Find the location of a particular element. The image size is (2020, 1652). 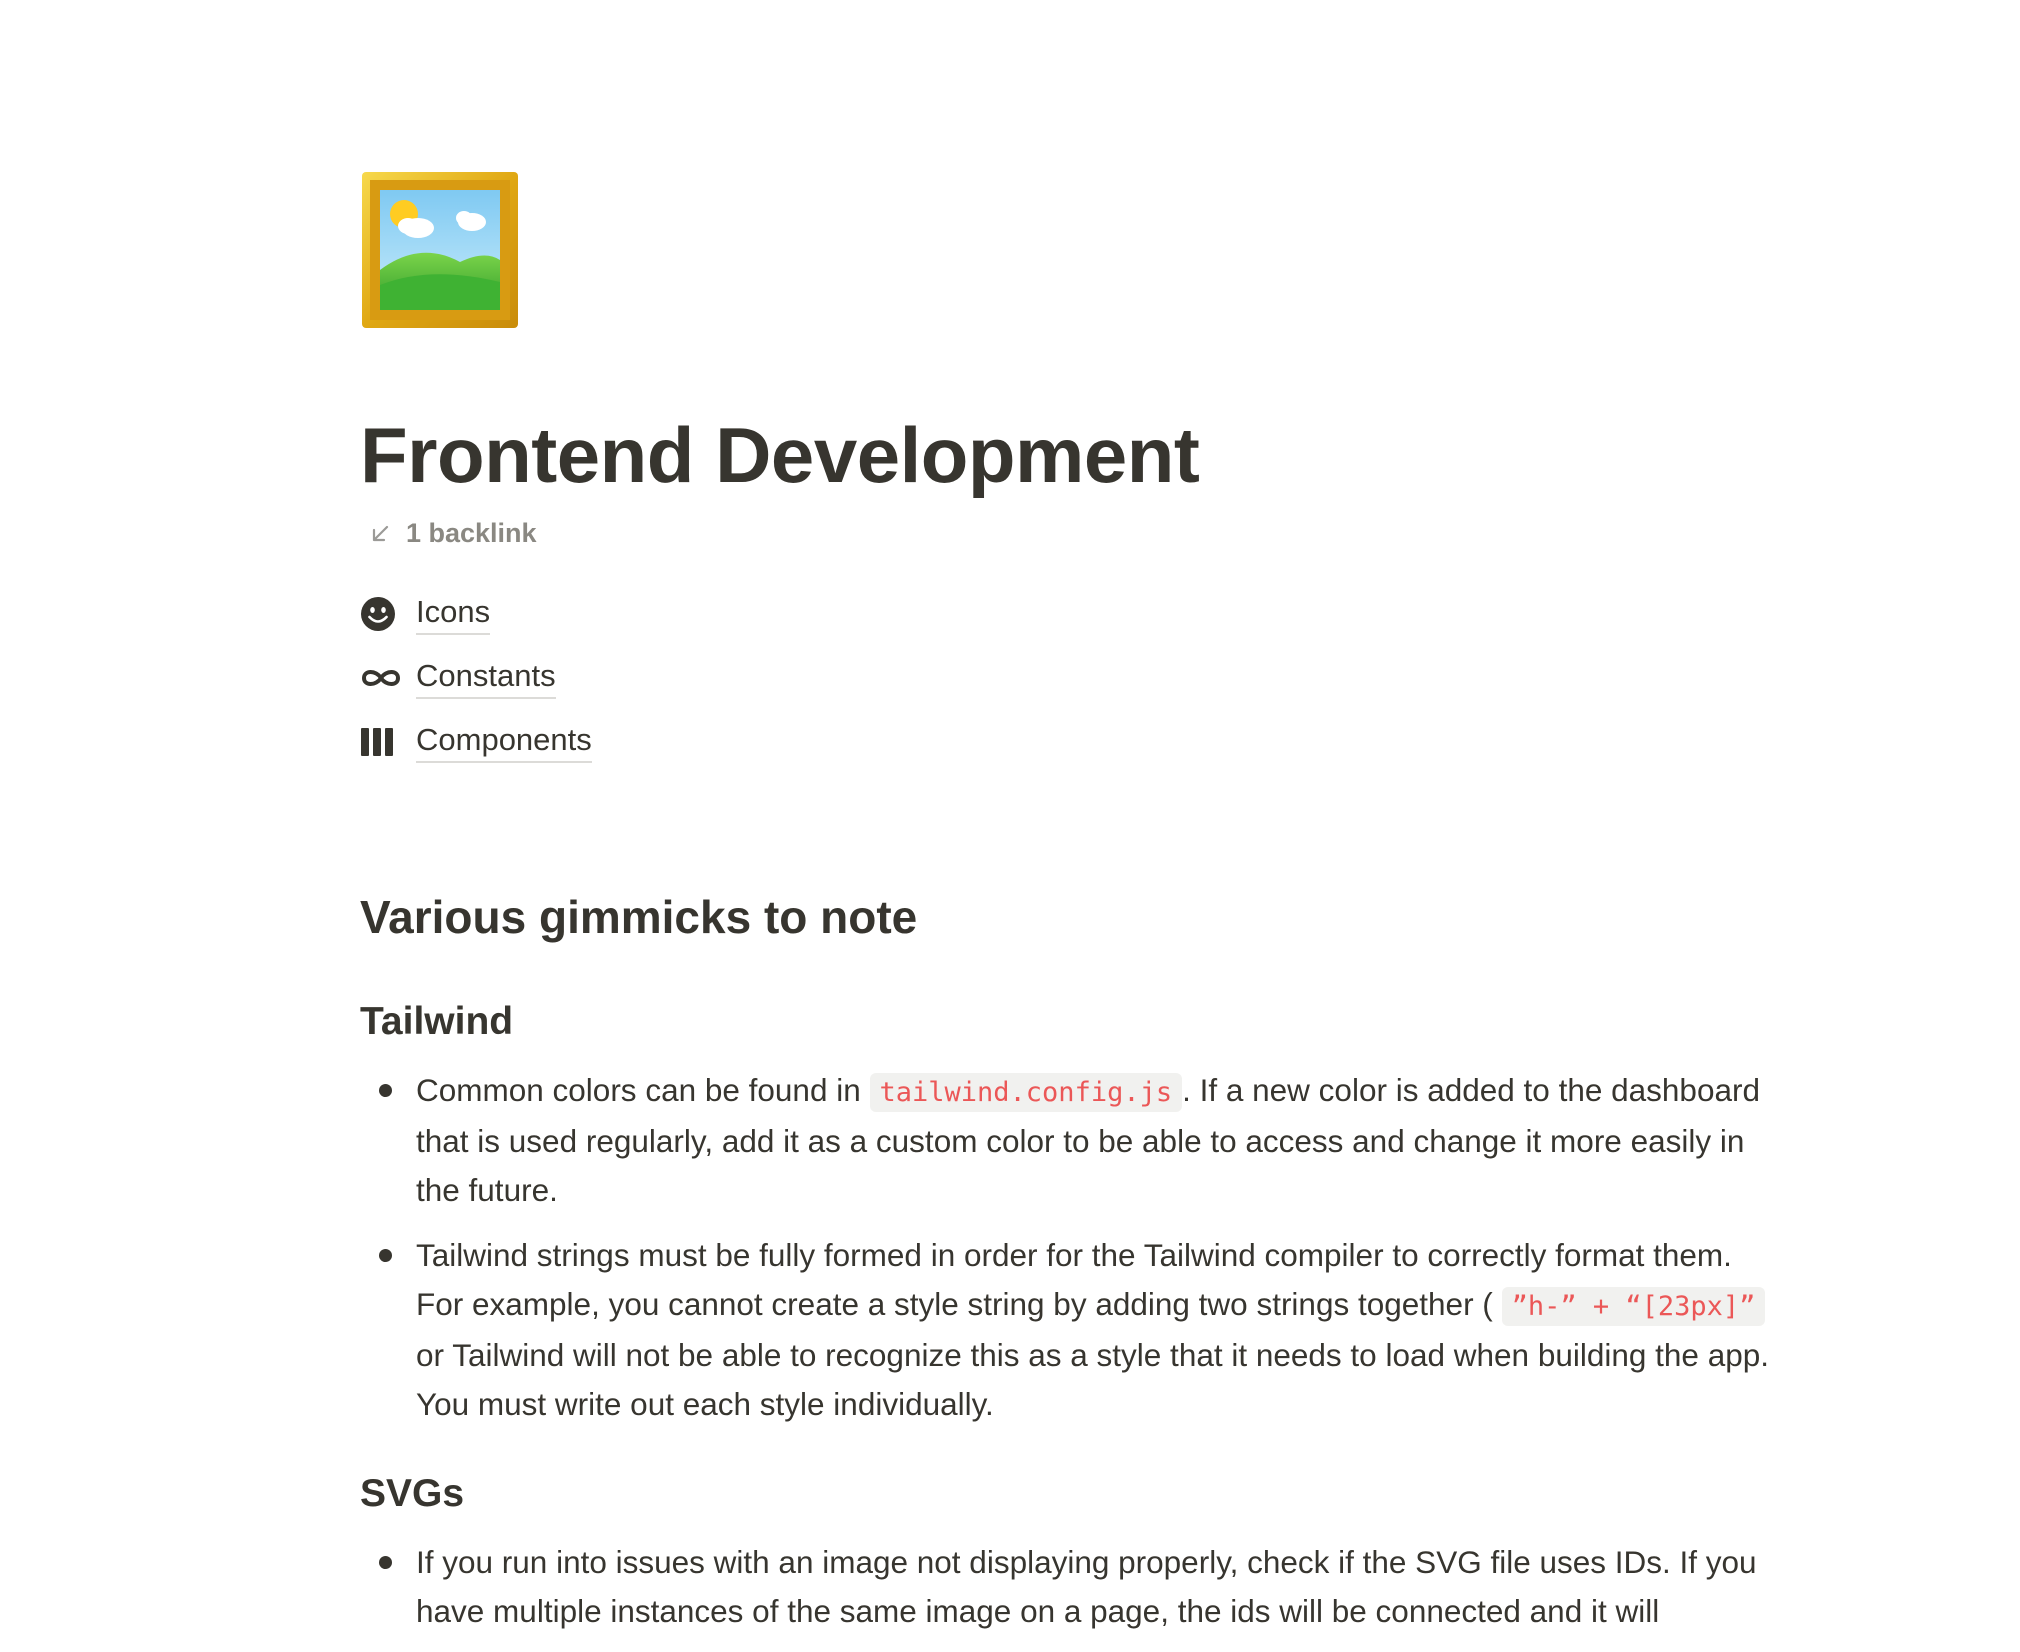

subpage-link-constants: Constants is located at coordinates (476, 678).